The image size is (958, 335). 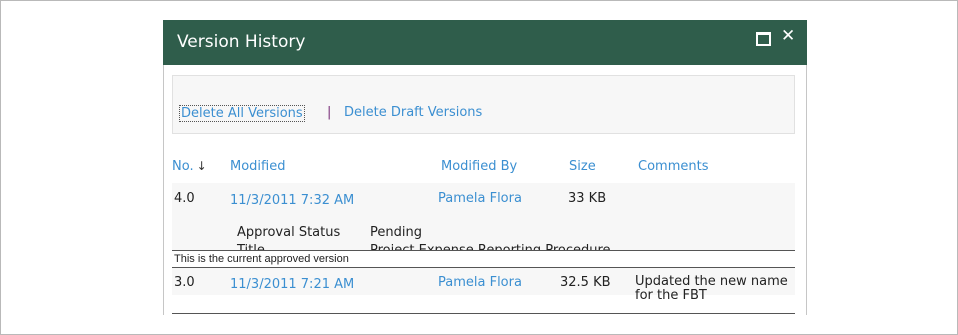 What do you see at coordinates (184, 282) in the screenshot?
I see `version-number: 3.0` at bounding box center [184, 282].